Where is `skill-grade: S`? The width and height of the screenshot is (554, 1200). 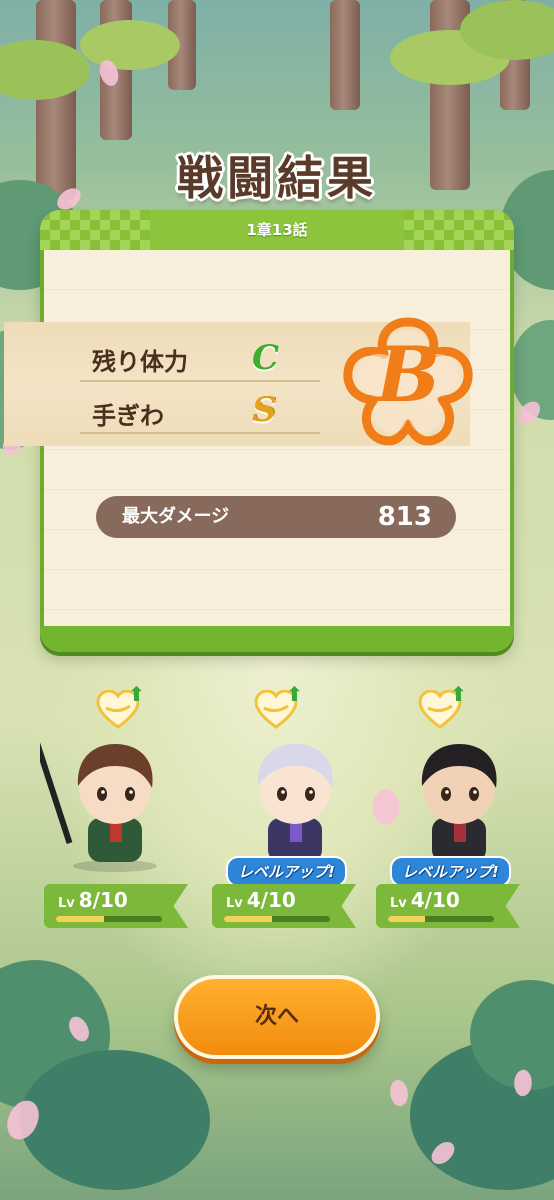
skill-grade: S is located at coordinates (264, 410).